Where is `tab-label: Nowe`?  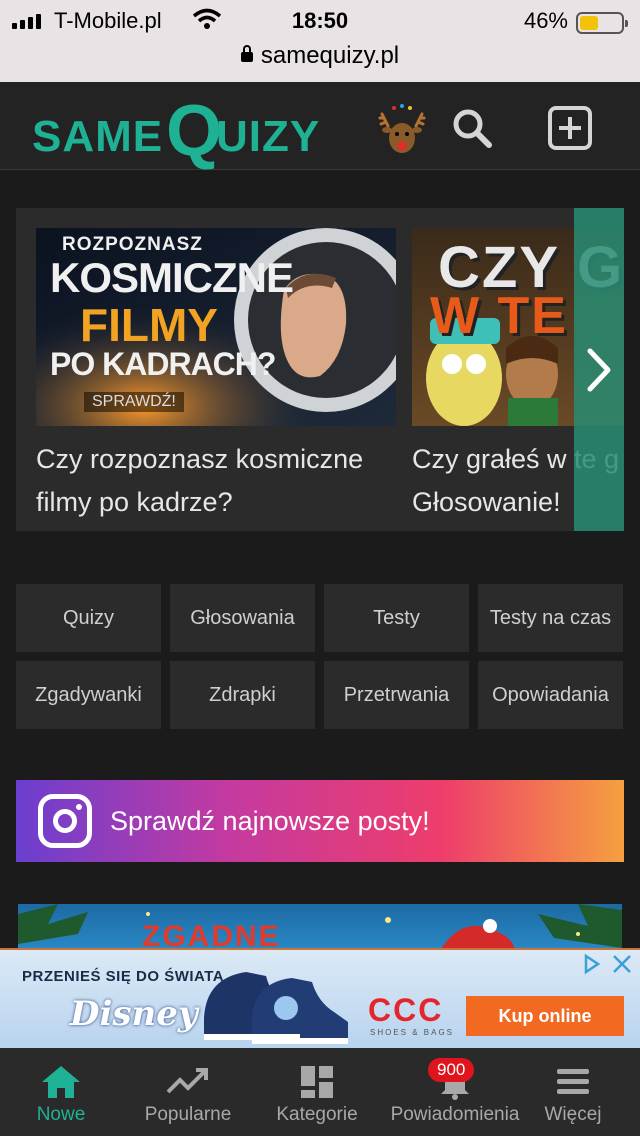 tab-label: Nowe is located at coordinates (61, 1114).